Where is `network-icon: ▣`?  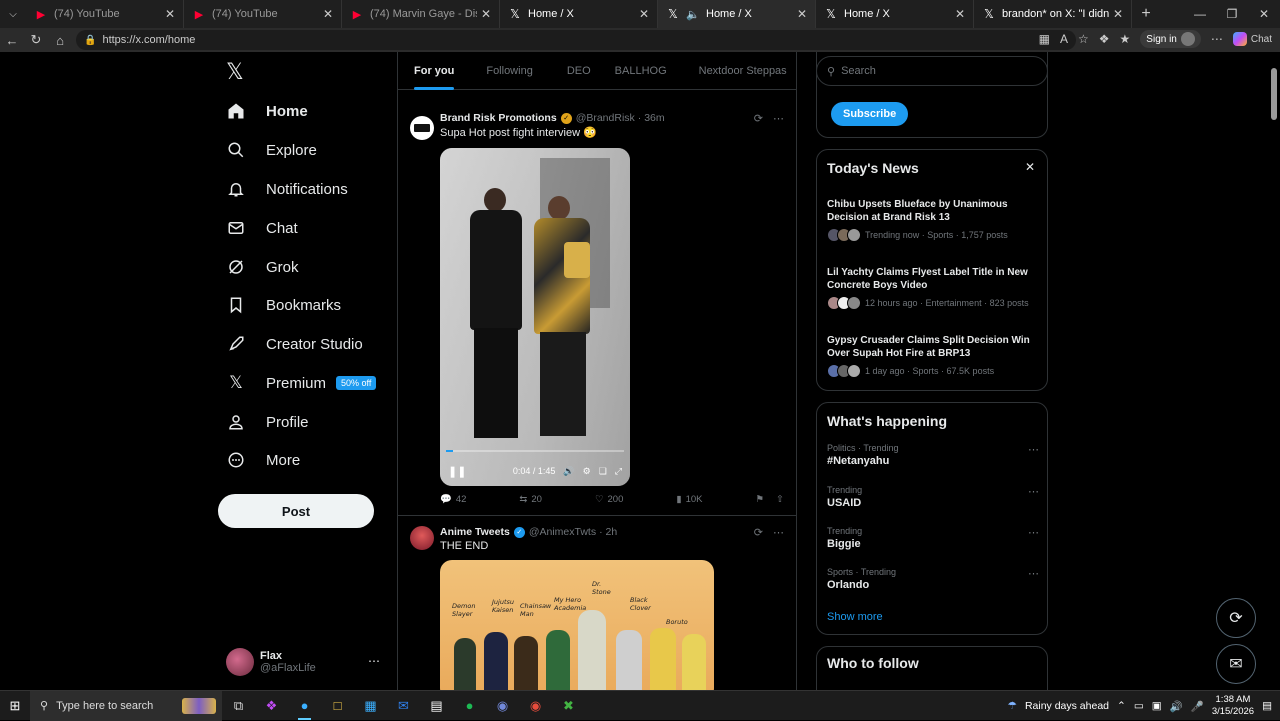 network-icon: ▣ is located at coordinates (1157, 706).